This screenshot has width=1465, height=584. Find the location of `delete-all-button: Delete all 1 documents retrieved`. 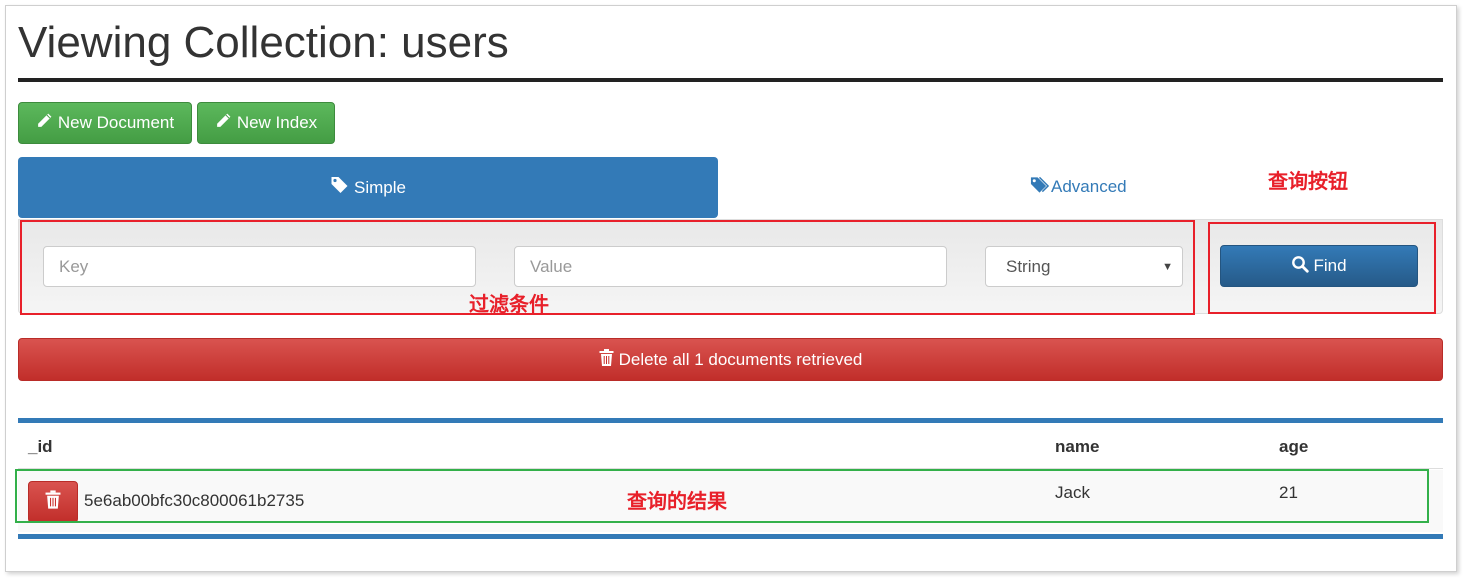

delete-all-button: Delete all 1 documents retrieved is located at coordinates (730, 359).